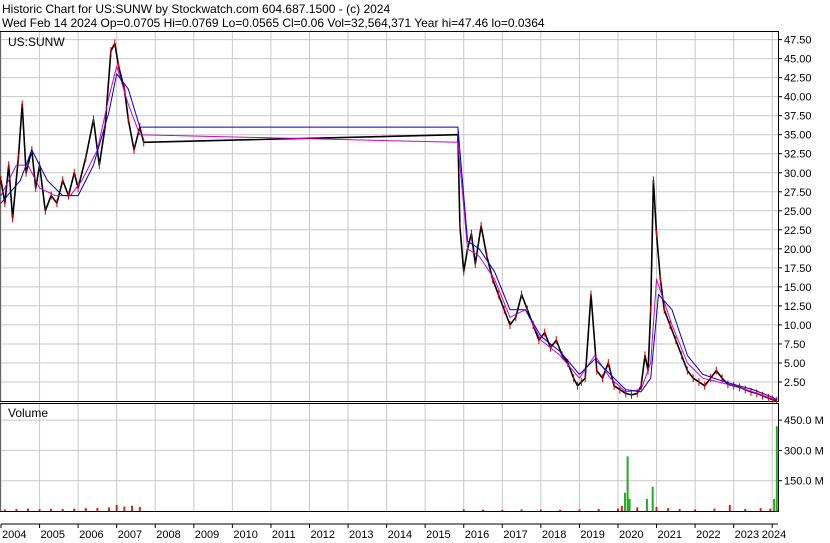  Describe the element at coordinates (798, 193) in the screenshot. I see `price-y-tick-label: 27.50` at that location.